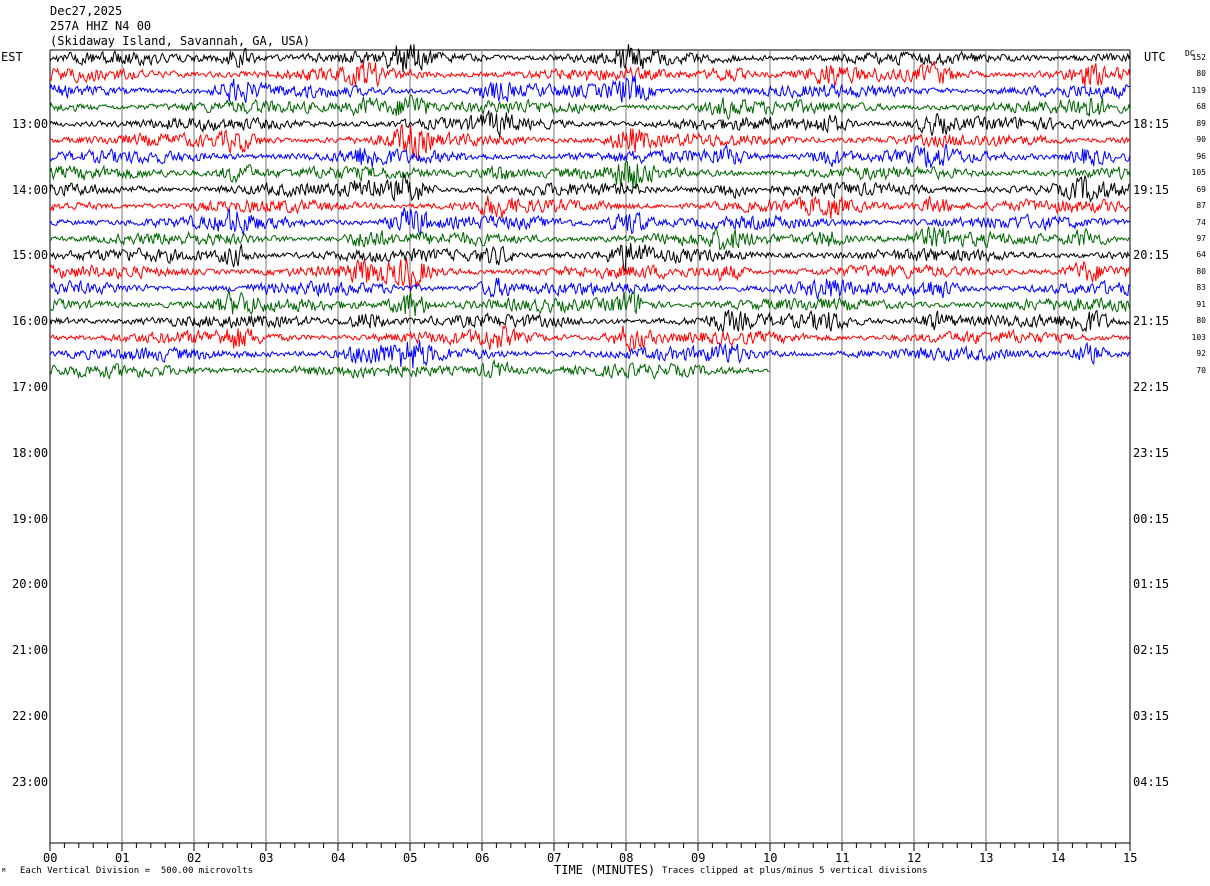 The width and height of the screenshot is (1210, 886). What do you see at coordinates (30, 781) in the screenshot?
I see `est-hour-label: 23:00` at bounding box center [30, 781].